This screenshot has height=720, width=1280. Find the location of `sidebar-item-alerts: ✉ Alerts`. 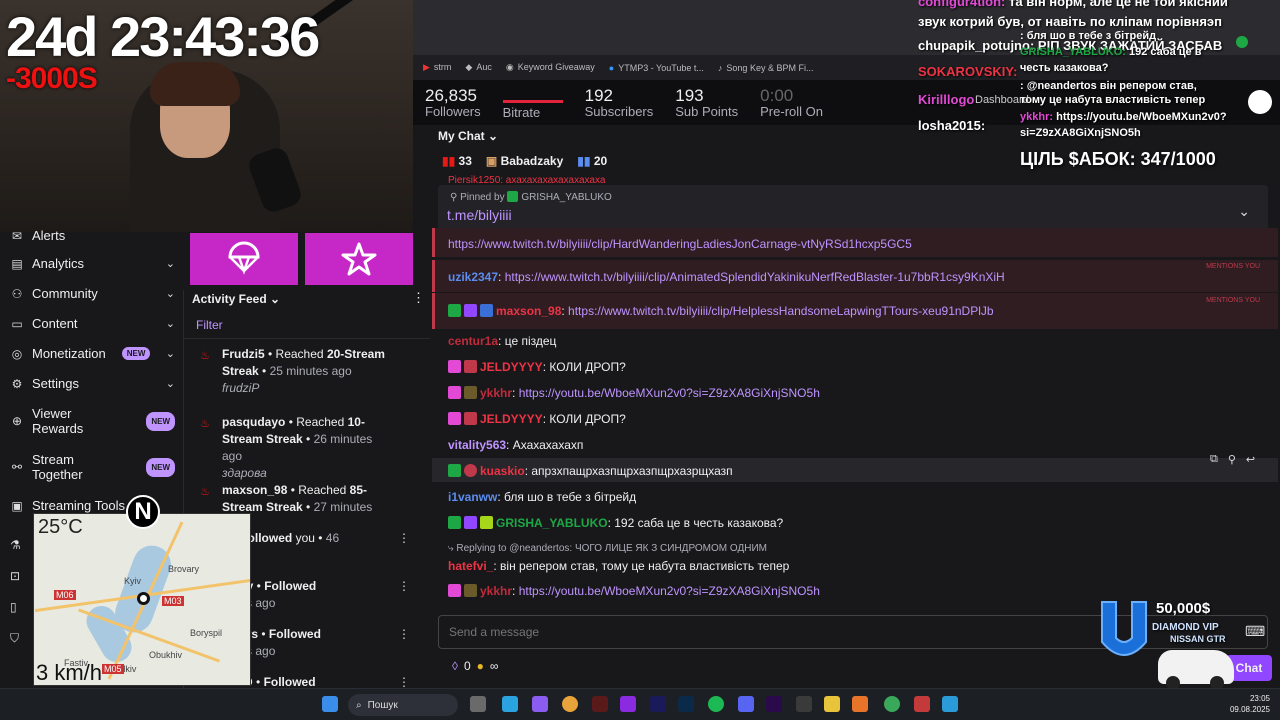

sidebar-item-alerts: ✉ Alerts is located at coordinates (92, 235).